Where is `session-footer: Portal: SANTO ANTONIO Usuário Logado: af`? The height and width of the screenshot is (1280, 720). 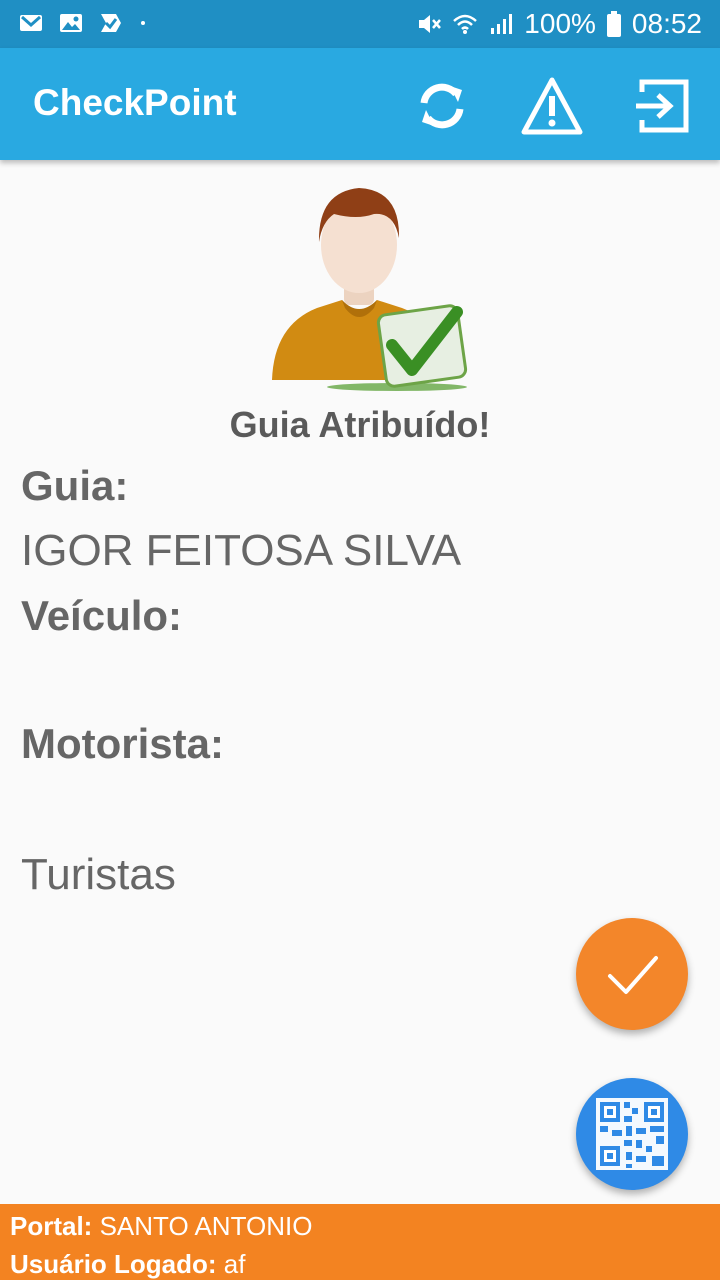
session-footer: Portal: SANTO ANTONIO Usuário Logado: af is located at coordinates (360, 1242).